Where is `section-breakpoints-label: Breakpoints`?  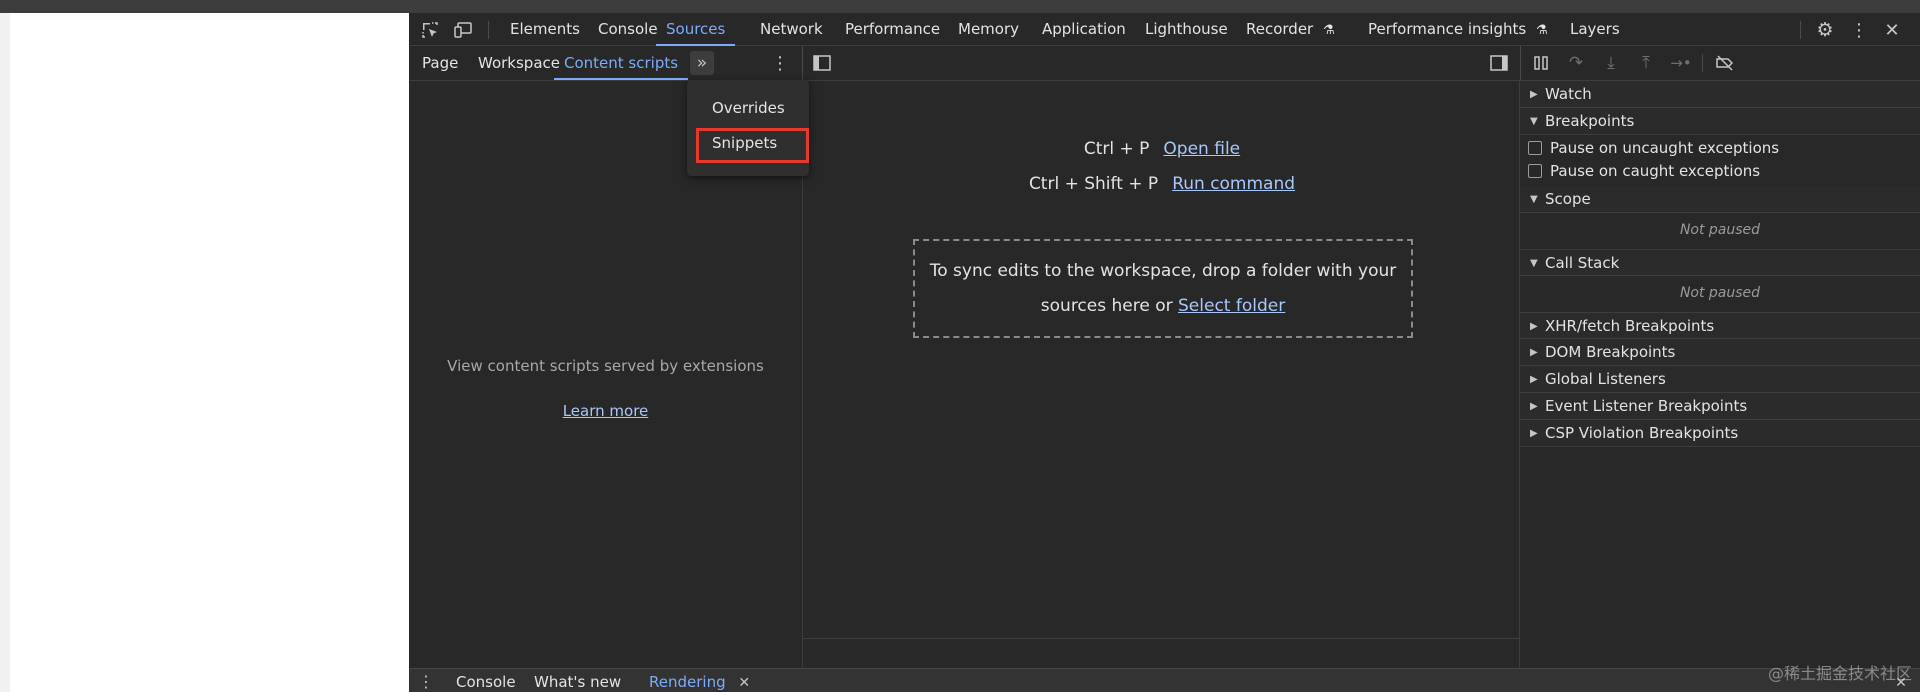
section-breakpoints-label: Breakpoints is located at coordinates (1590, 121).